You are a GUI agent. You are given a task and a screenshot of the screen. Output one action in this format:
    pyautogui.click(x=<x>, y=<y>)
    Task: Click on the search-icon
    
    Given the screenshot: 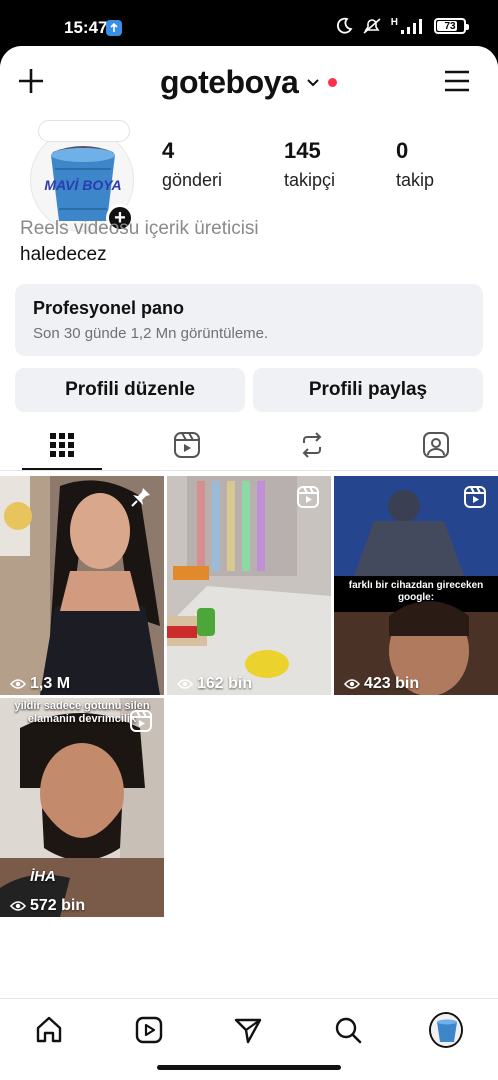 What is the action you would take?
    pyautogui.click(x=348, y=1030)
    